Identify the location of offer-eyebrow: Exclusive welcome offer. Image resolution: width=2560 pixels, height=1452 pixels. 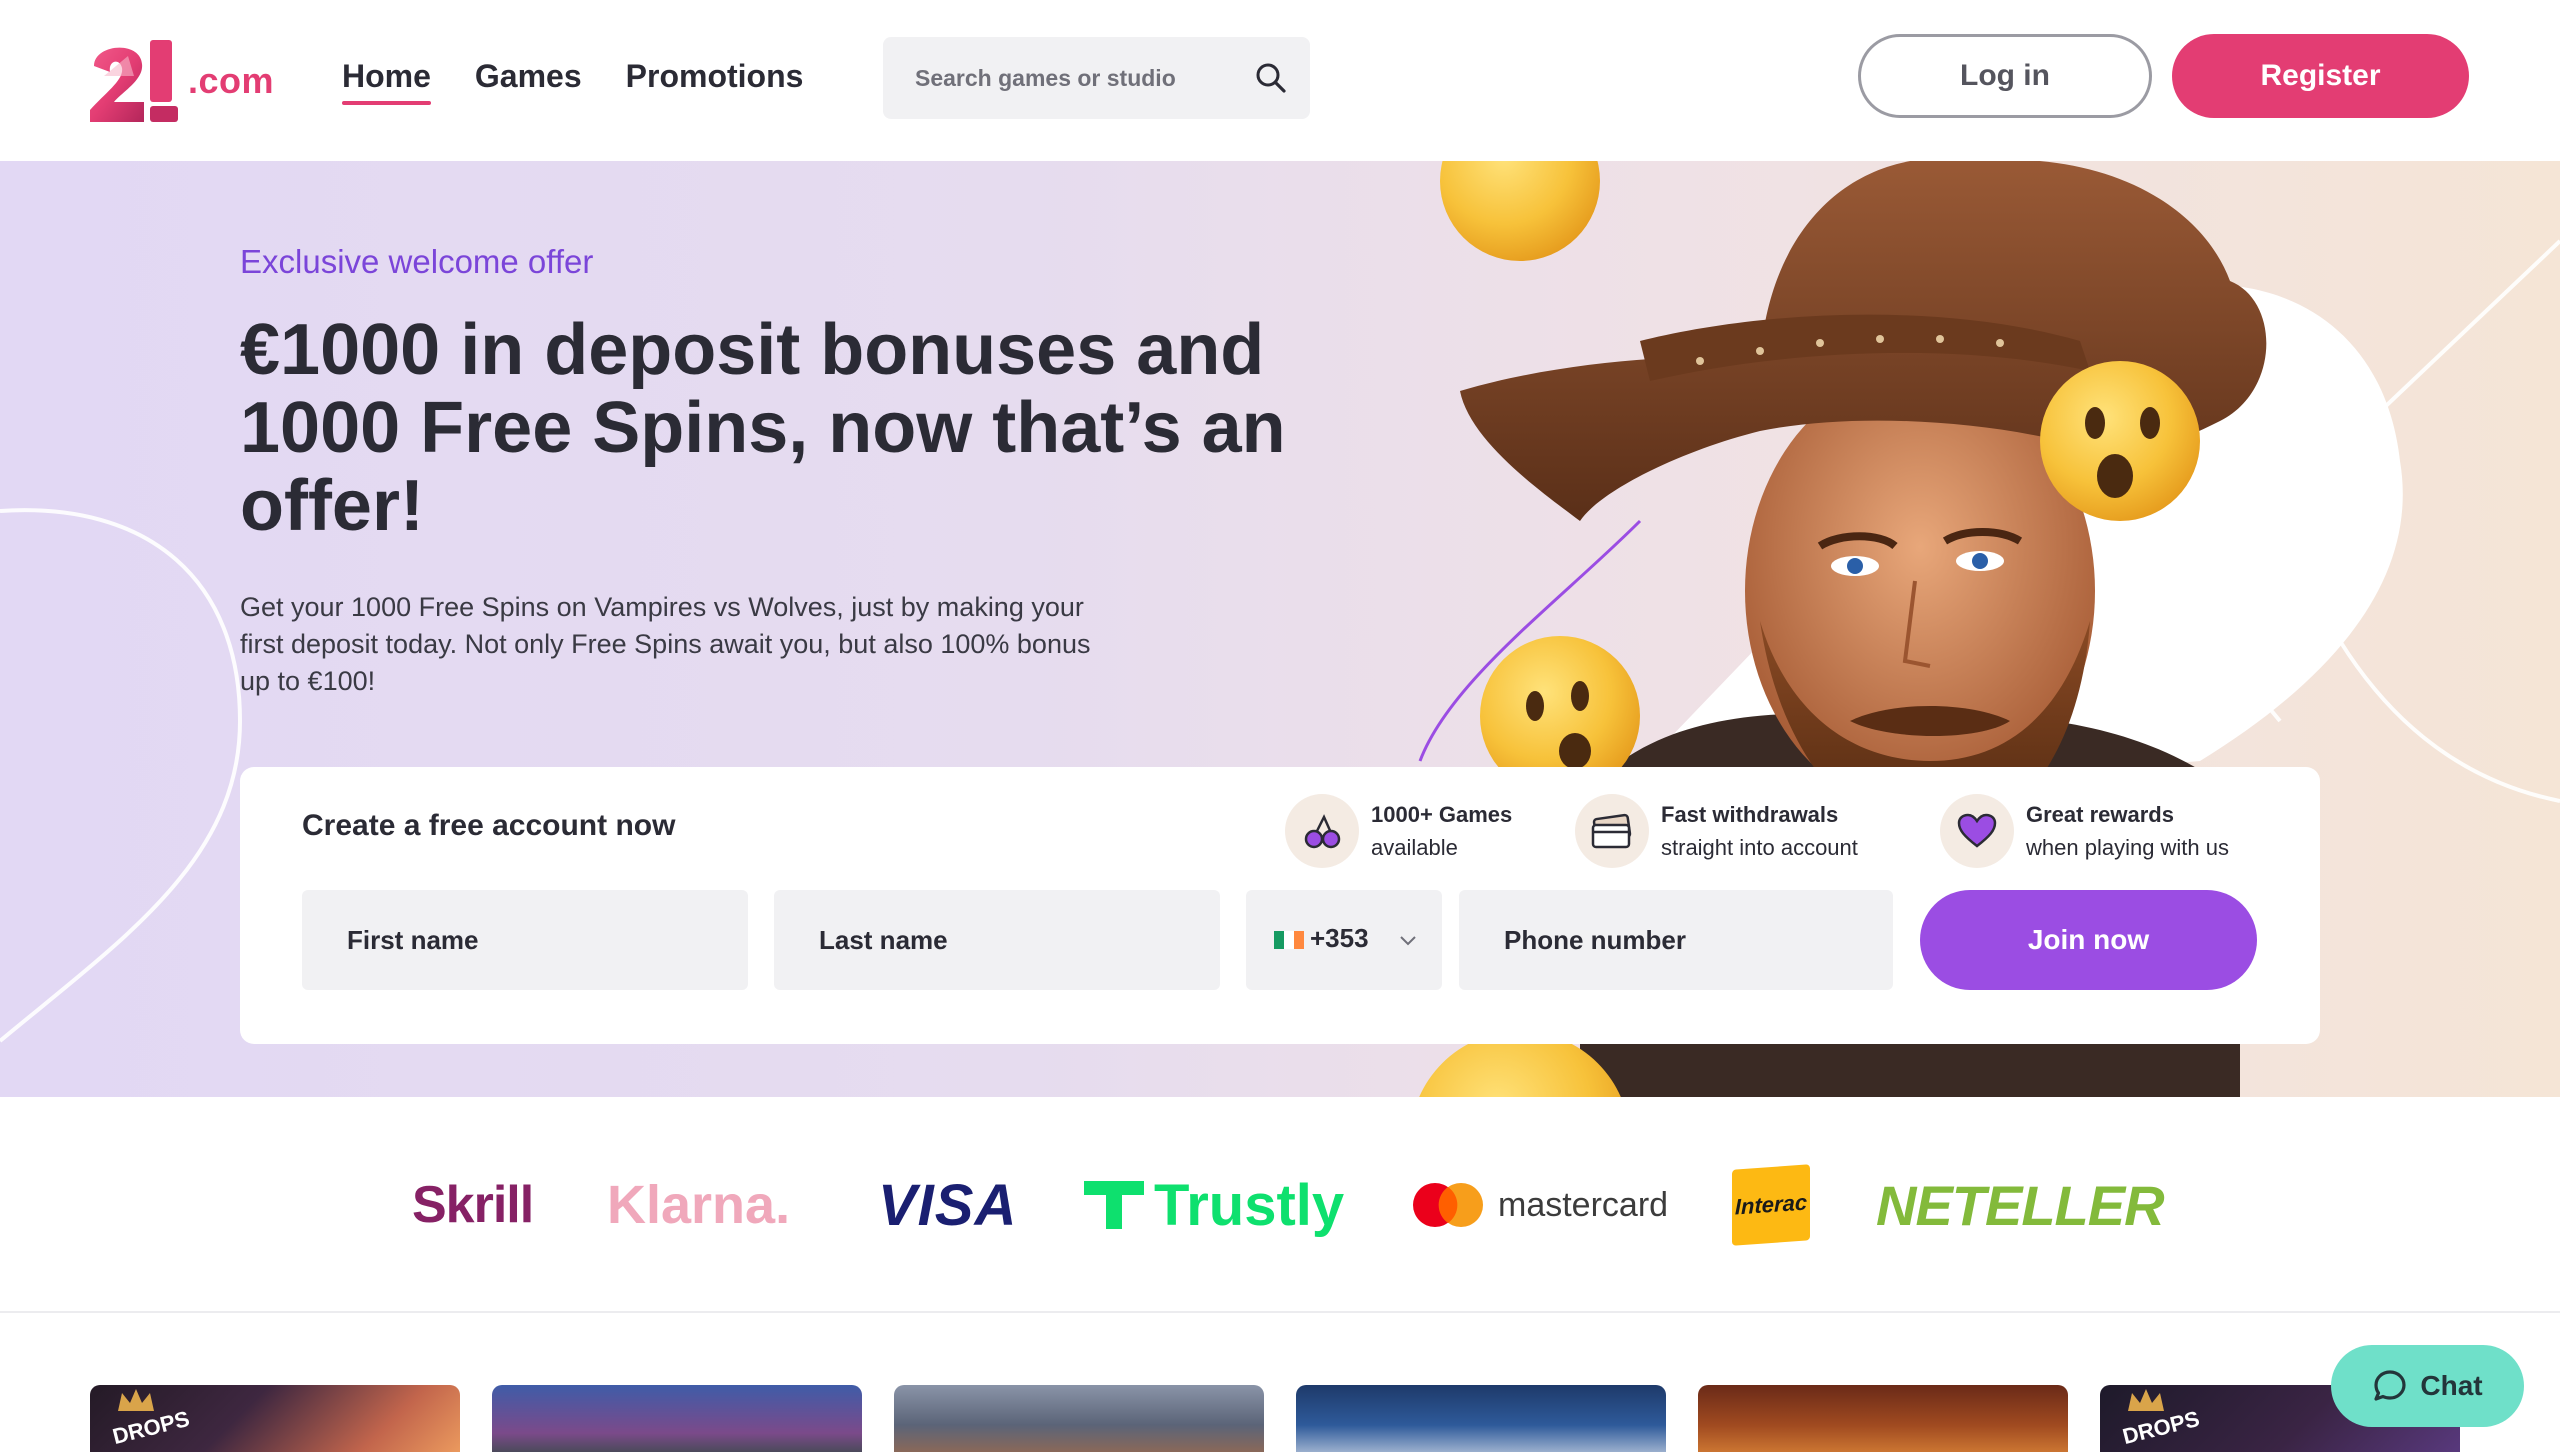
(417, 261).